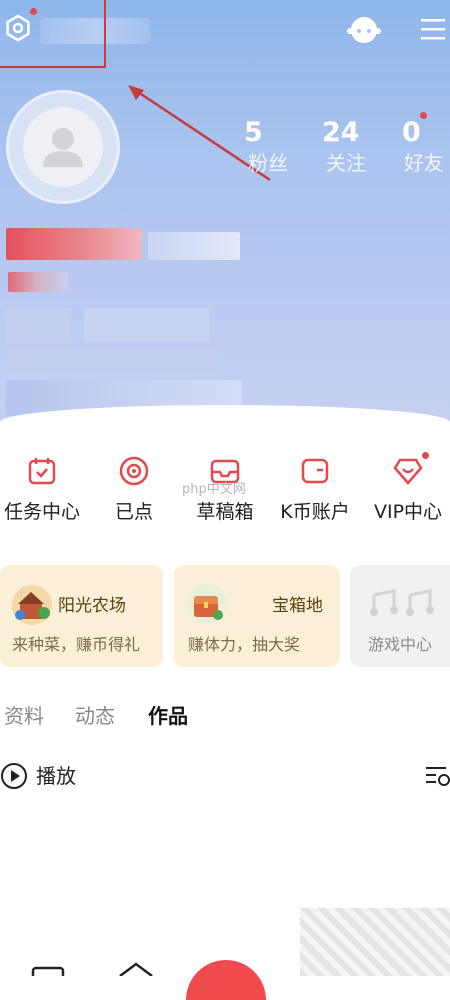 Image resolution: width=450 pixels, height=1000 pixels. I want to click on home-tab-icon, so click(48, 969).